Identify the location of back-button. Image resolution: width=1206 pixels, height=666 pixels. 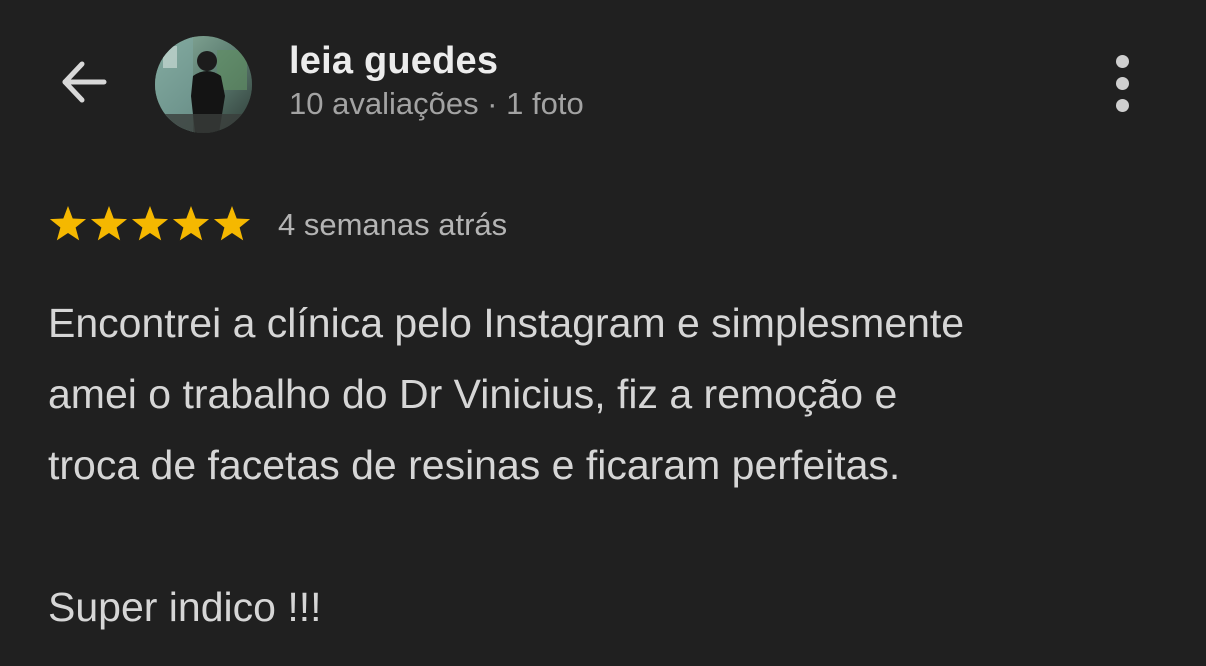
(84, 84).